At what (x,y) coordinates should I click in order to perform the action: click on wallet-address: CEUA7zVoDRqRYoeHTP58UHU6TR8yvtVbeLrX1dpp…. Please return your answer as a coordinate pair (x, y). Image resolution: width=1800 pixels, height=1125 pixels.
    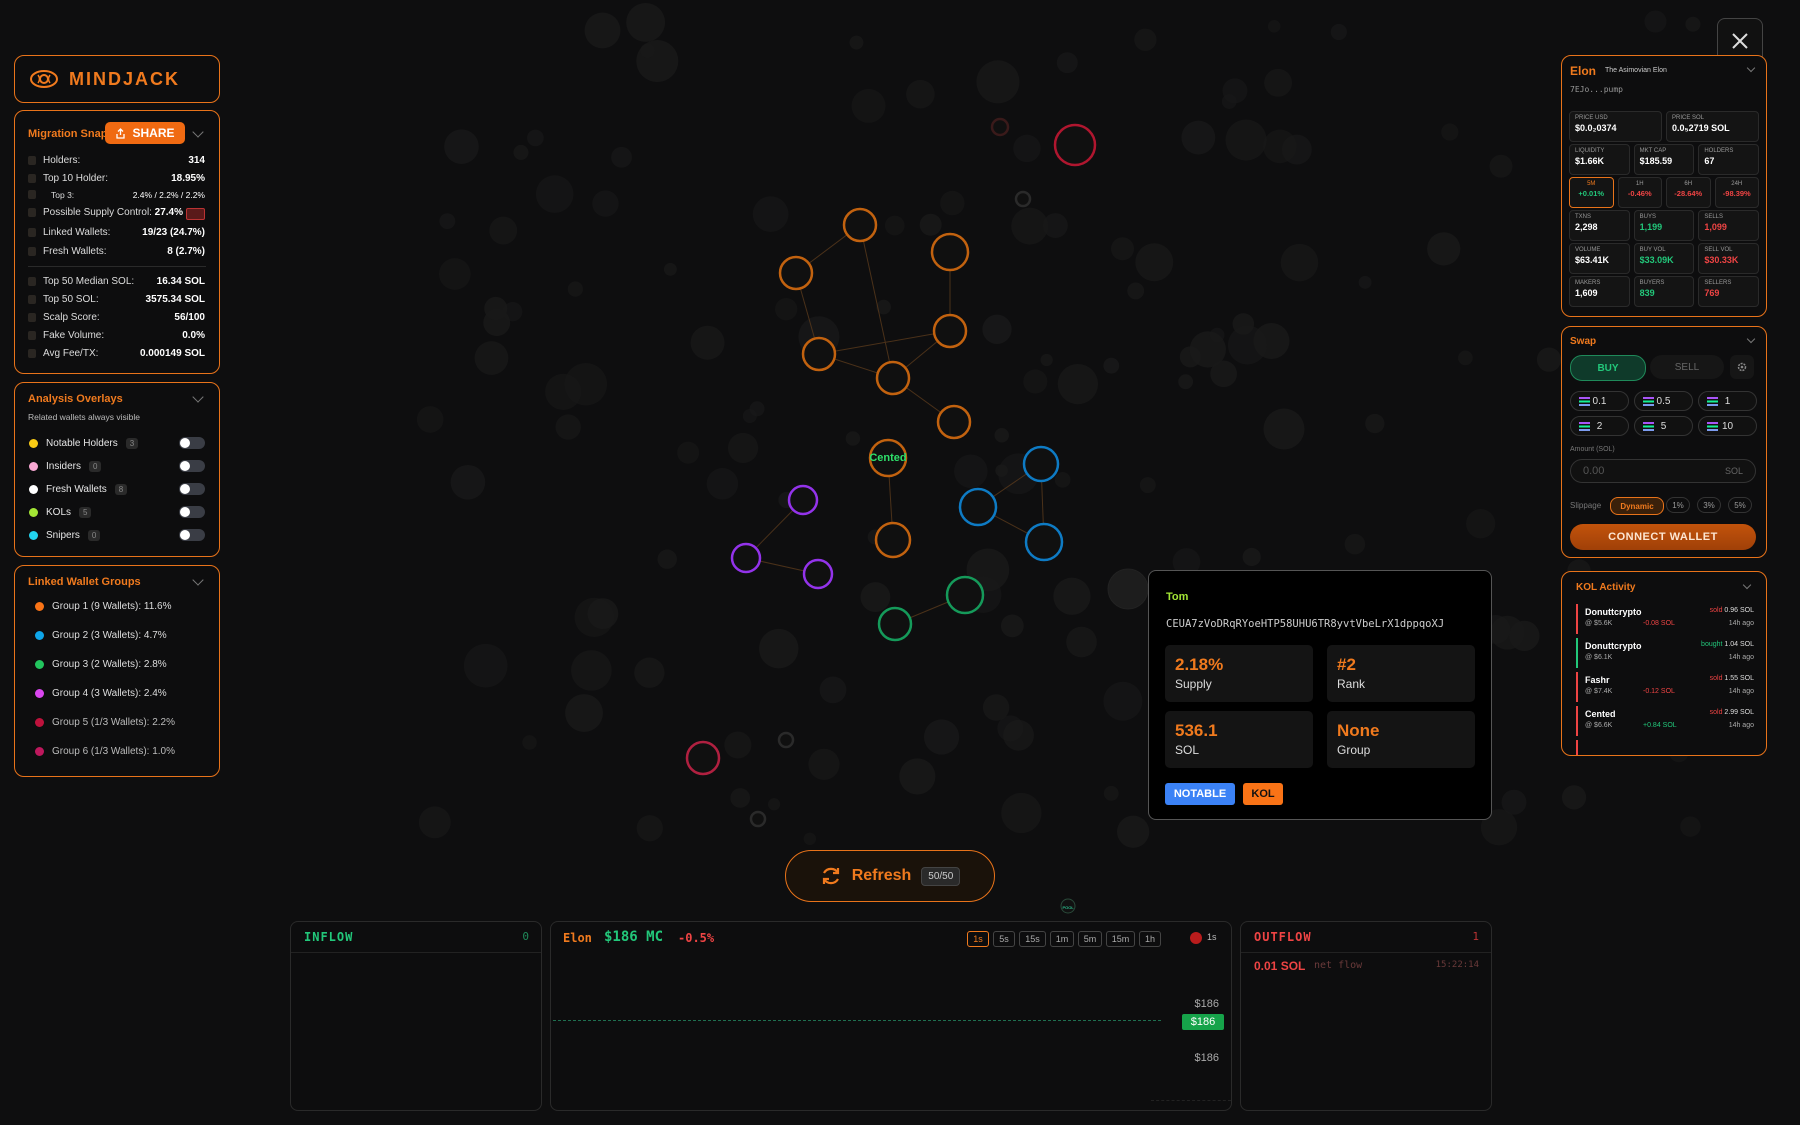
    Looking at the image, I should click on (1305, 624).